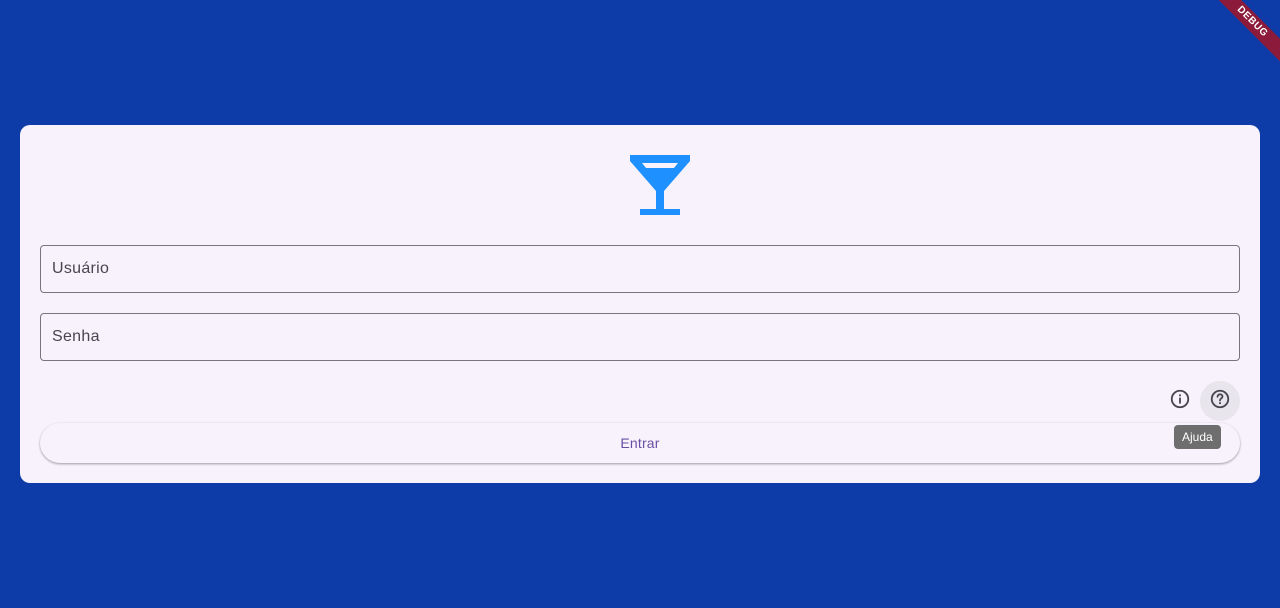 The width and height of the screenshot is (1280, 608). Describe the element at coordinates (640, 337) in the screenshot. I see `password-field: Senha` at that location.